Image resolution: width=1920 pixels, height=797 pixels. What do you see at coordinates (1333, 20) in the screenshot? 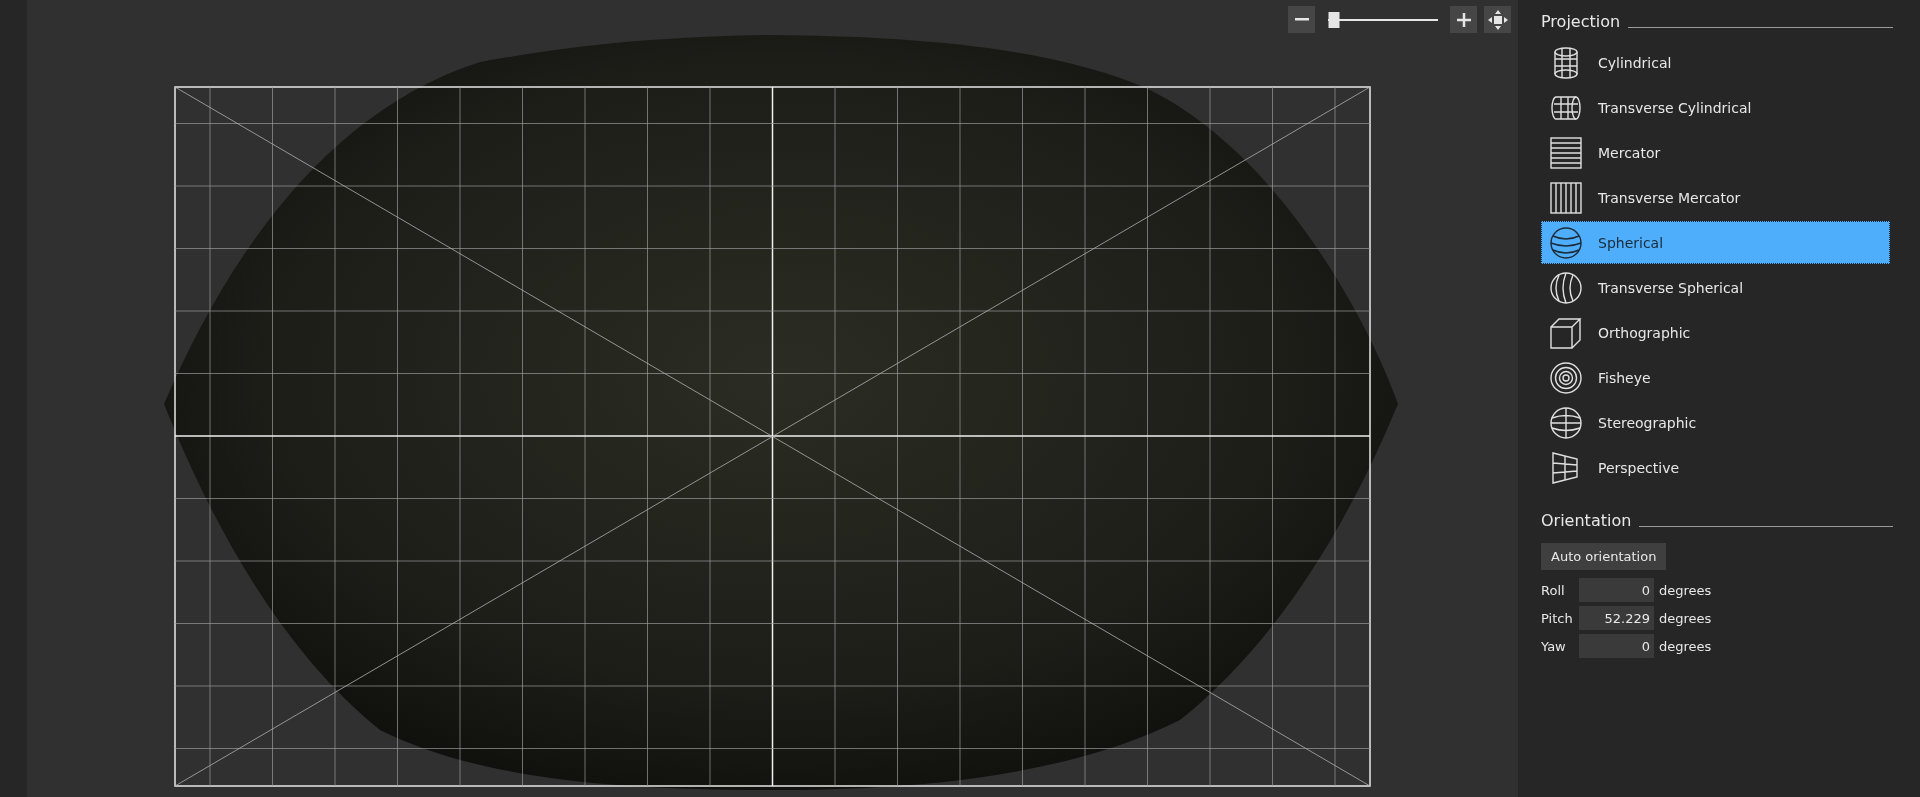
I see `slider-thumb` at bounding box center [1333, 20].